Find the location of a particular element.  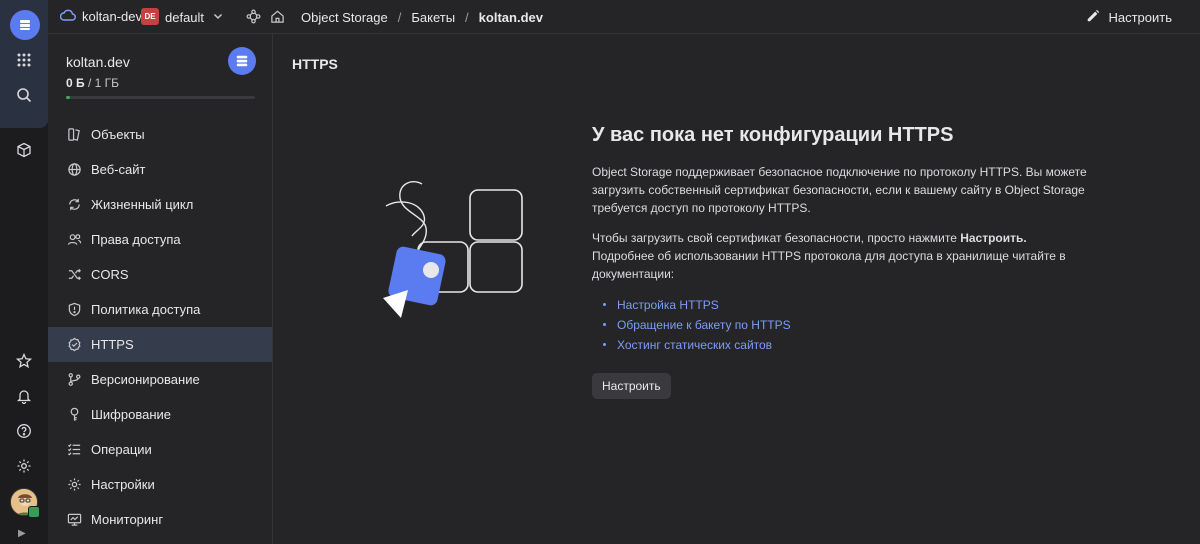

cloud-icon is located at coordinates (67, 16).